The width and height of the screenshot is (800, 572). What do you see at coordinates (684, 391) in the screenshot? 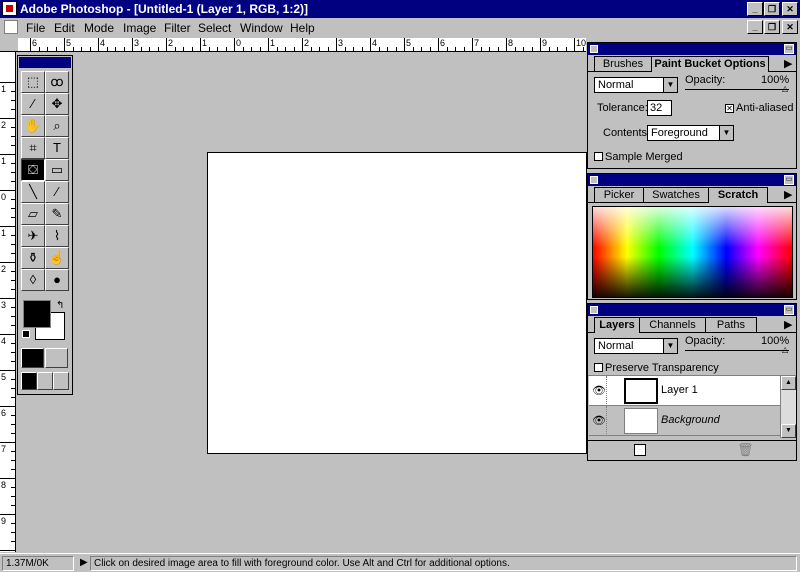
I see `layer-row-layer-1: 👁 Layer 1` at bounding box center [684, 391].